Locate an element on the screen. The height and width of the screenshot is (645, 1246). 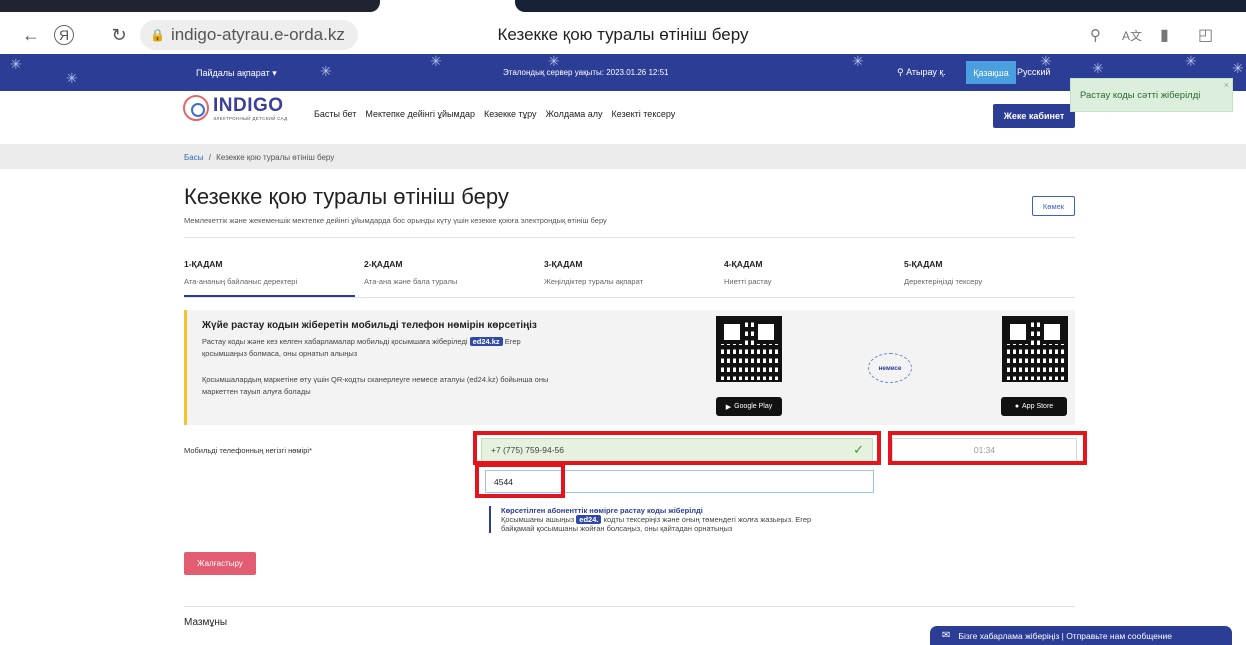
breadcrumb-current: Кезекке қою туралы өтініш беру is located at coordinates (275, 157).